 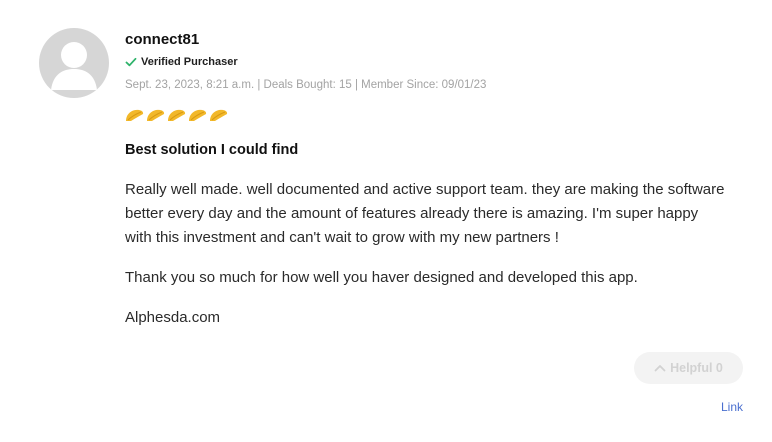 I want to click on review-body-paragraph: Alphesda.com, so click(x=173, y=317).